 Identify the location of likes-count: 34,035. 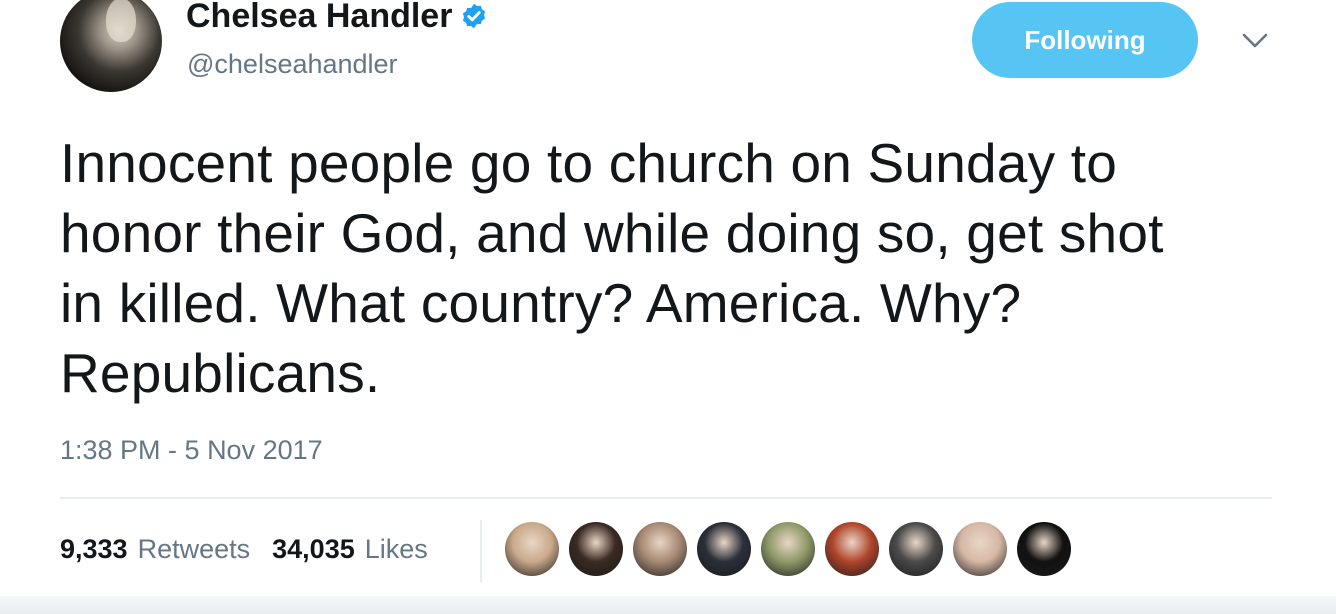
(313, 549).